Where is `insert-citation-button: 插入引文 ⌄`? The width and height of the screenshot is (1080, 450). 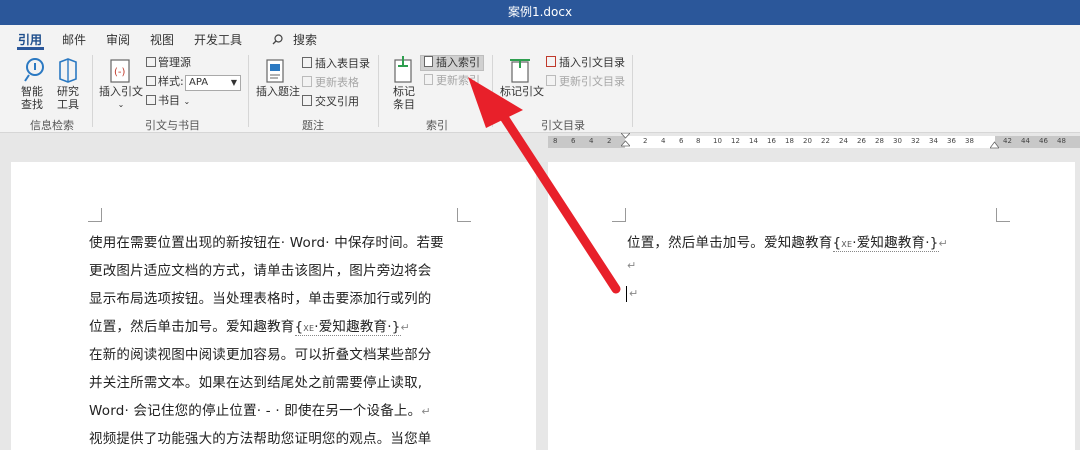 insert-citation-button: 插入引文 ⌄ is located at coordinates (121, 98).